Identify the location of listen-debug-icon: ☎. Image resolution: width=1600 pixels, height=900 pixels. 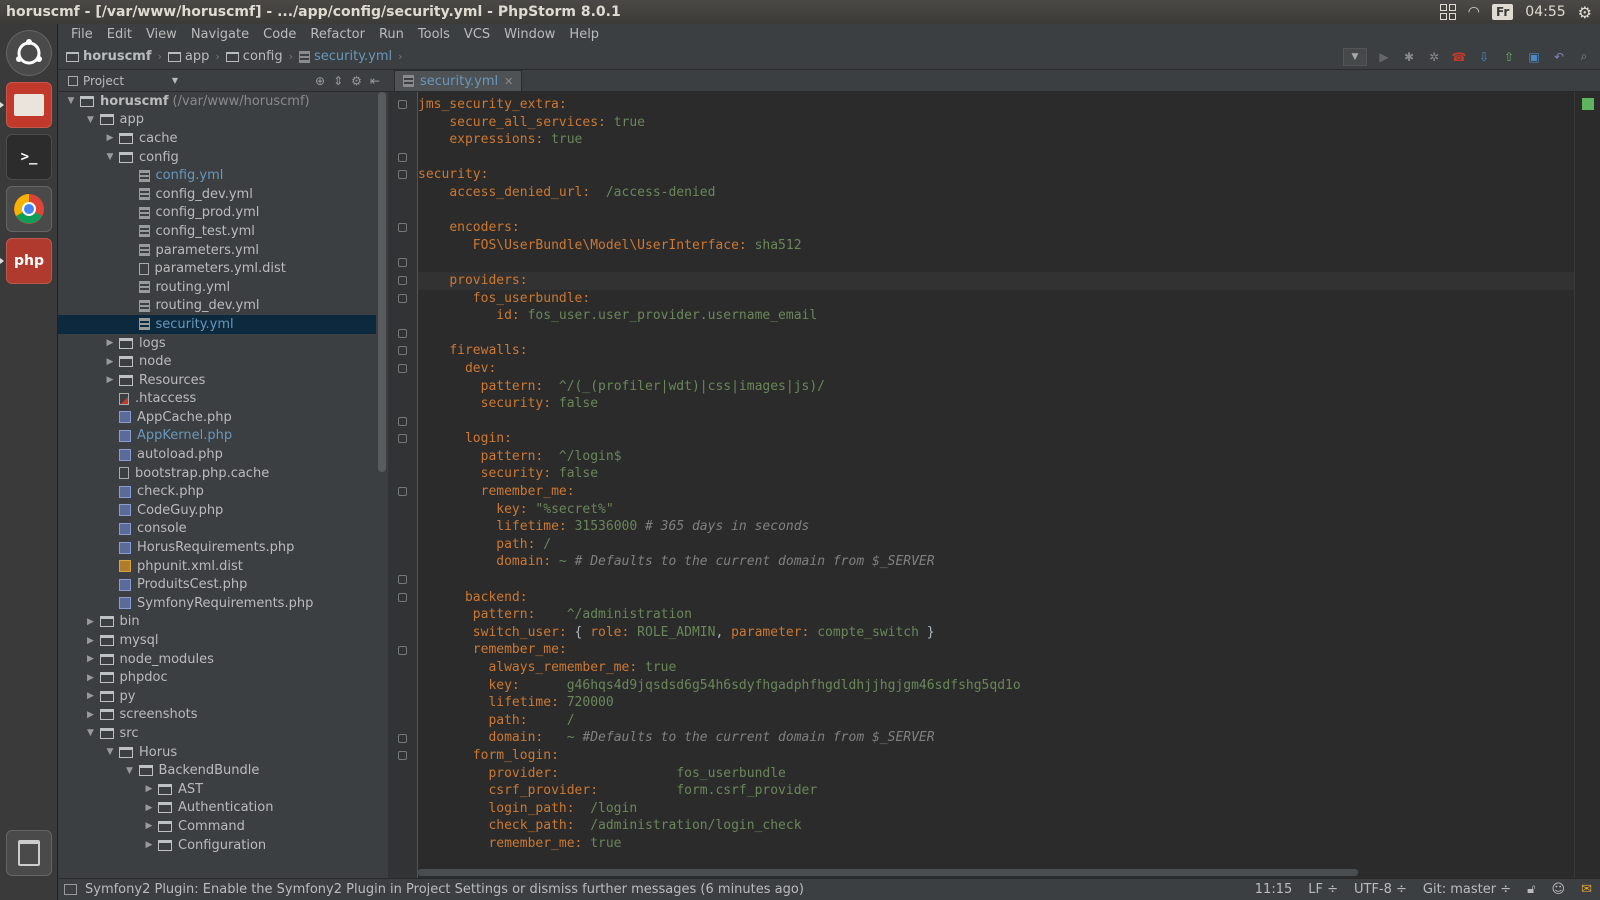
(1459, 57).